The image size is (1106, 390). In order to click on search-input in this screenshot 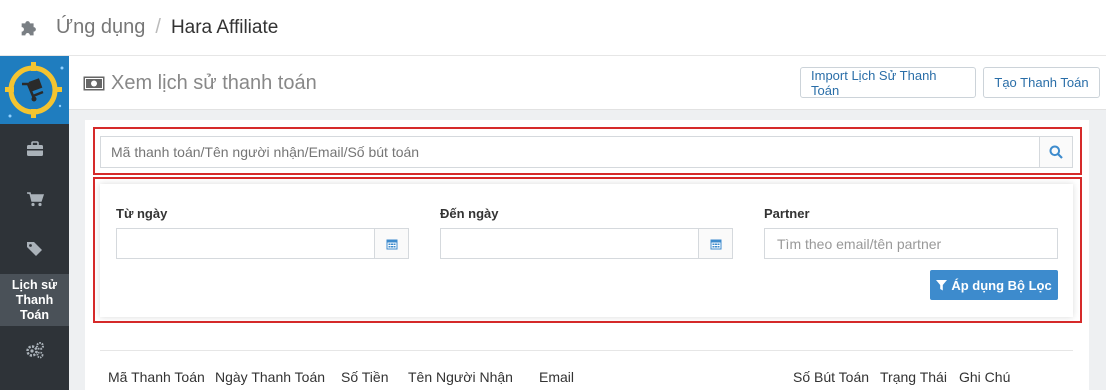, I will do `click(570, 152)`.